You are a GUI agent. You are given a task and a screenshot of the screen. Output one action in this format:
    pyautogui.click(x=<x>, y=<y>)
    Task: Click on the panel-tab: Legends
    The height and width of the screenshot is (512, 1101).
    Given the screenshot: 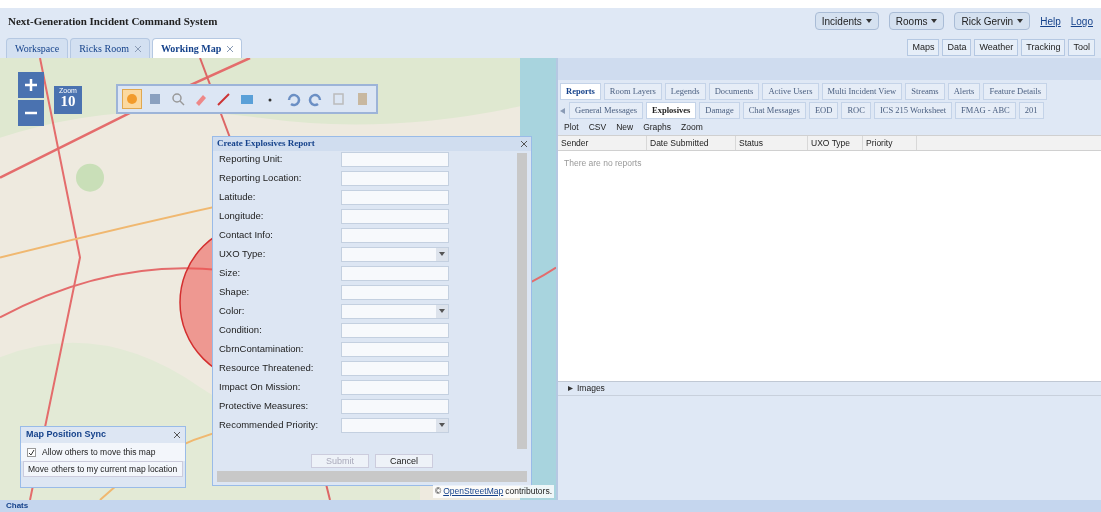 What is the action you would take?
    pyautogui.click(x=685, y=91)
    